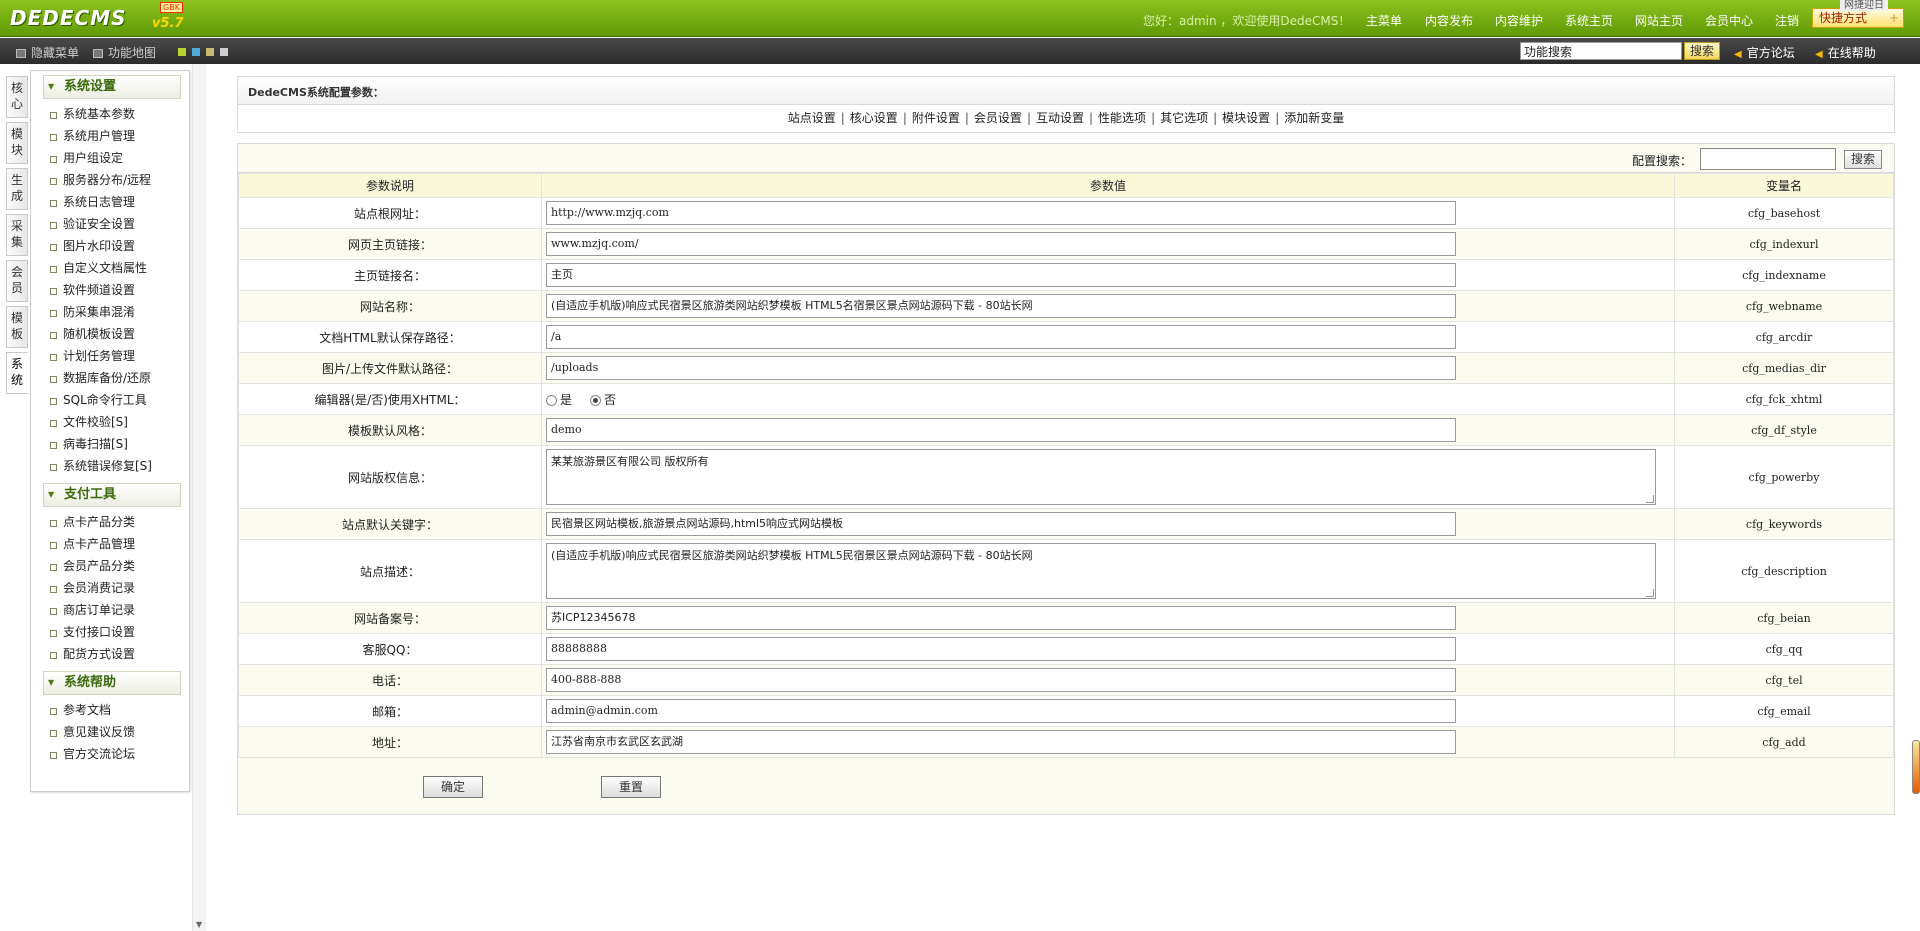 Image resolution: width=1920 pixels, height=931 pixels. I want to click on var-name: cfg_webname, so click(1784, 306).